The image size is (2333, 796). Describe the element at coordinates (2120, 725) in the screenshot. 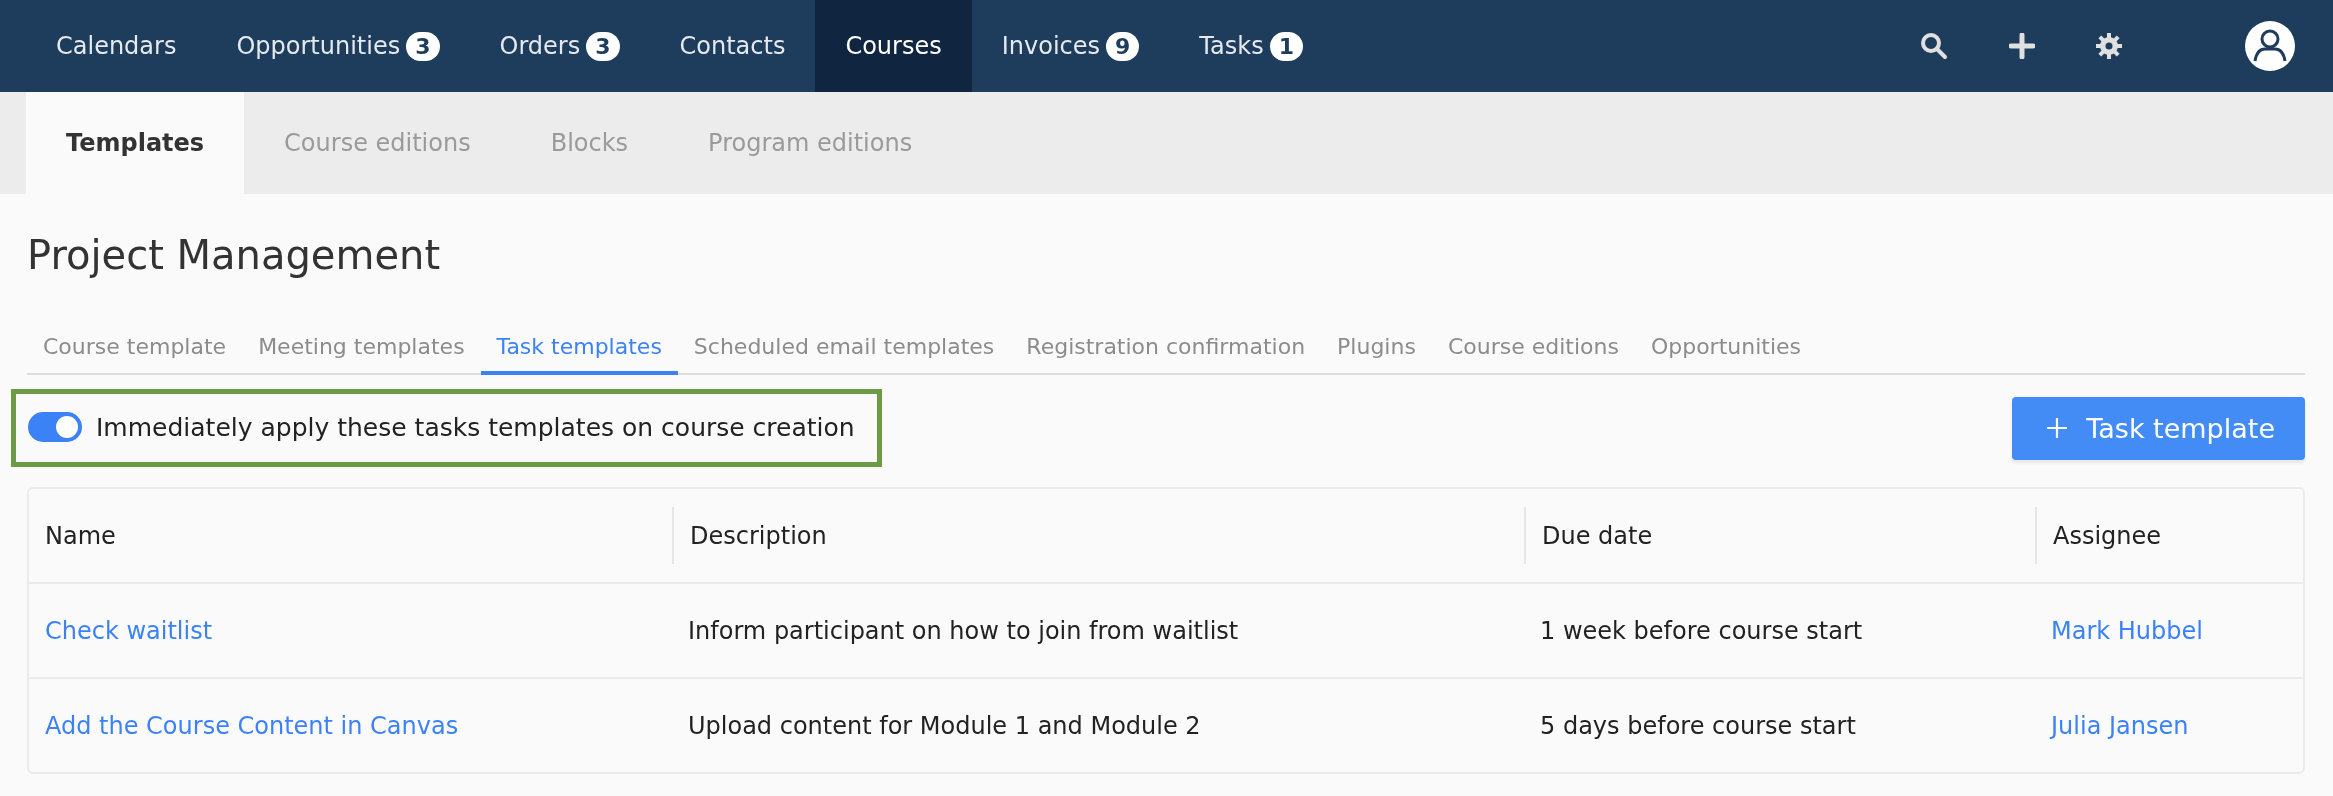

I see `assignee-link: Julia Jansen` at that location.